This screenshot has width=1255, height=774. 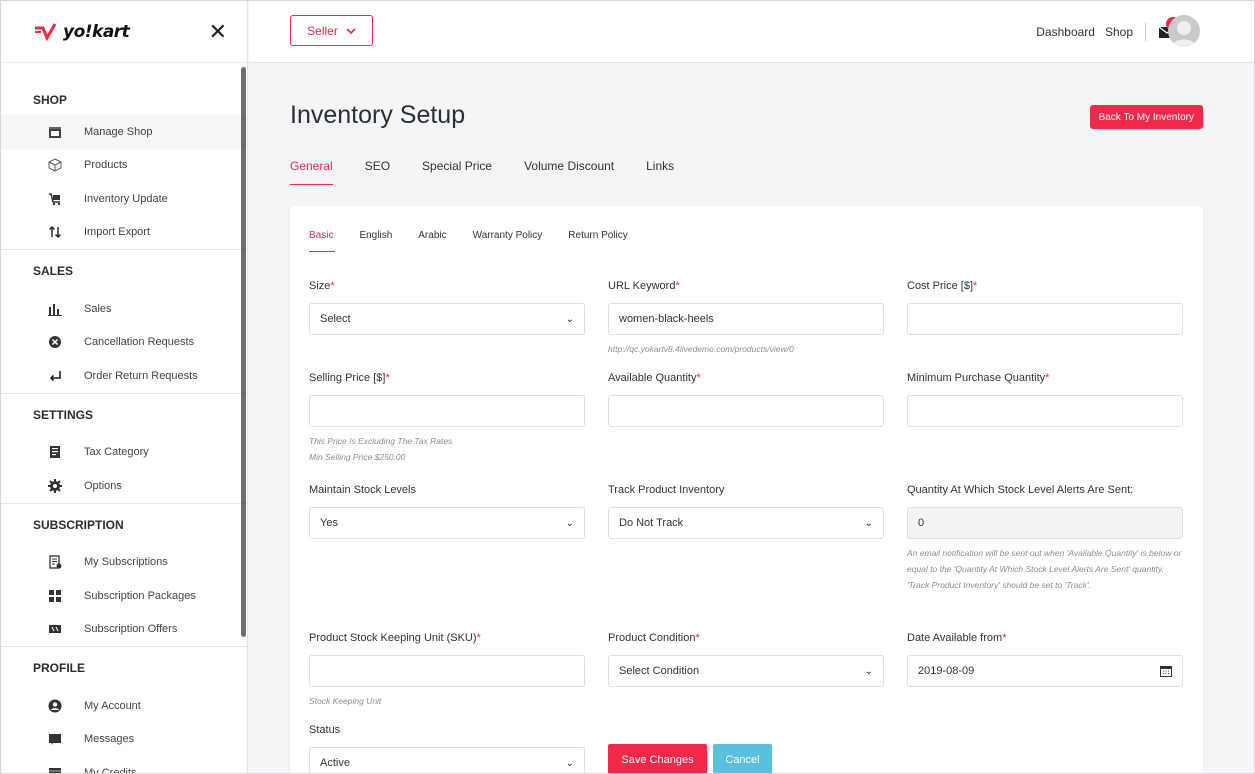 What do you see at coordinates (1146, 117) in the screenshot?
I see `back-to-inventory-button: Back To My Inventory` at bounding box center [1146, 117].